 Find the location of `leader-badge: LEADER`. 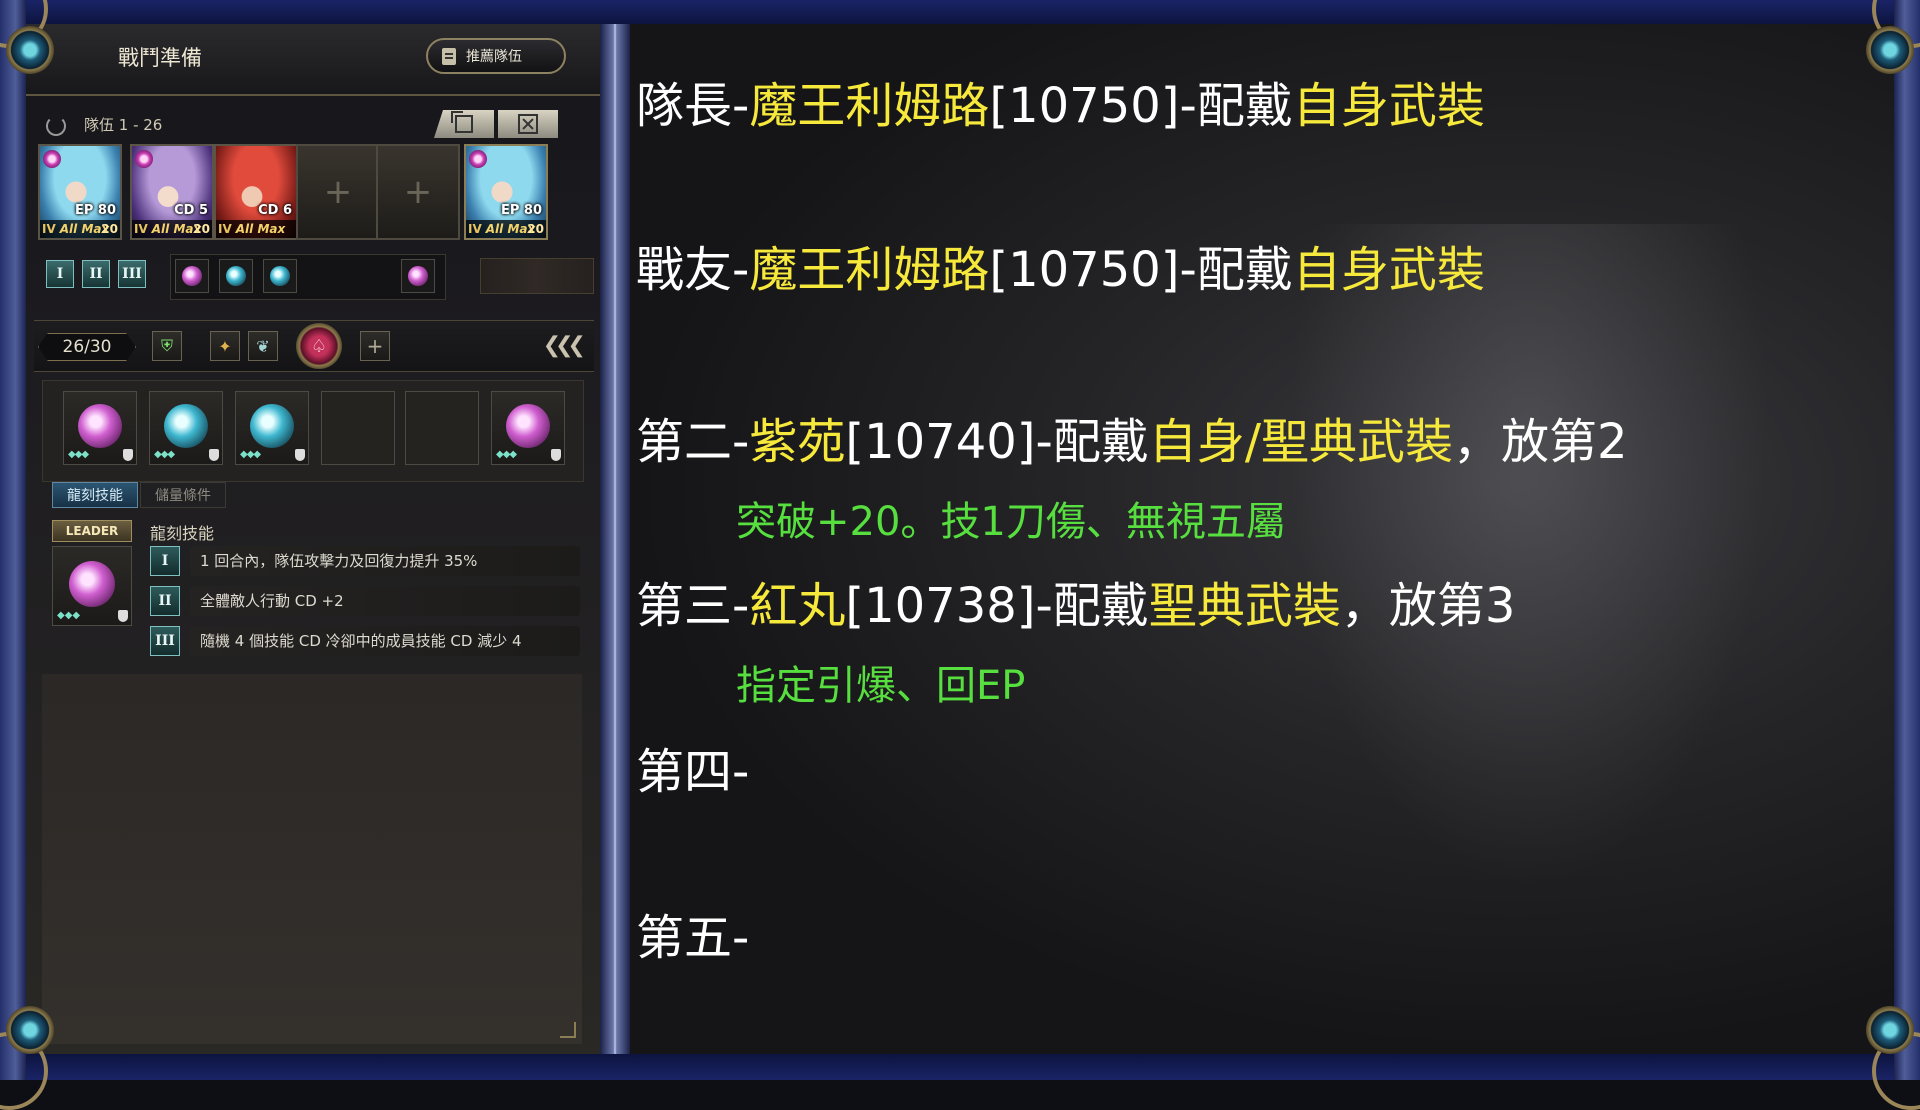

leader-badge: LEADER is located at coordinates (92, 531).